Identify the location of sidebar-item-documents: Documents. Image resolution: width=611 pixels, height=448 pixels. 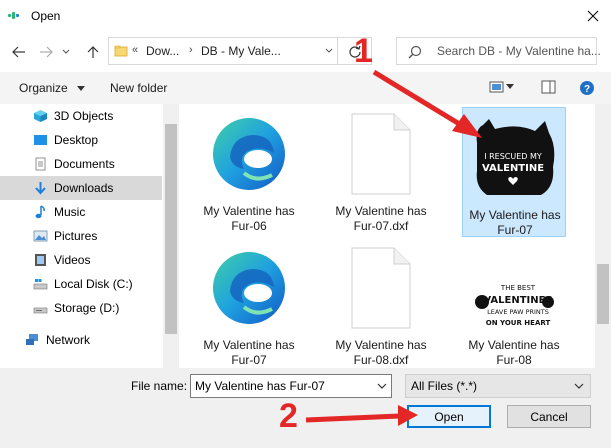
(81, 164).